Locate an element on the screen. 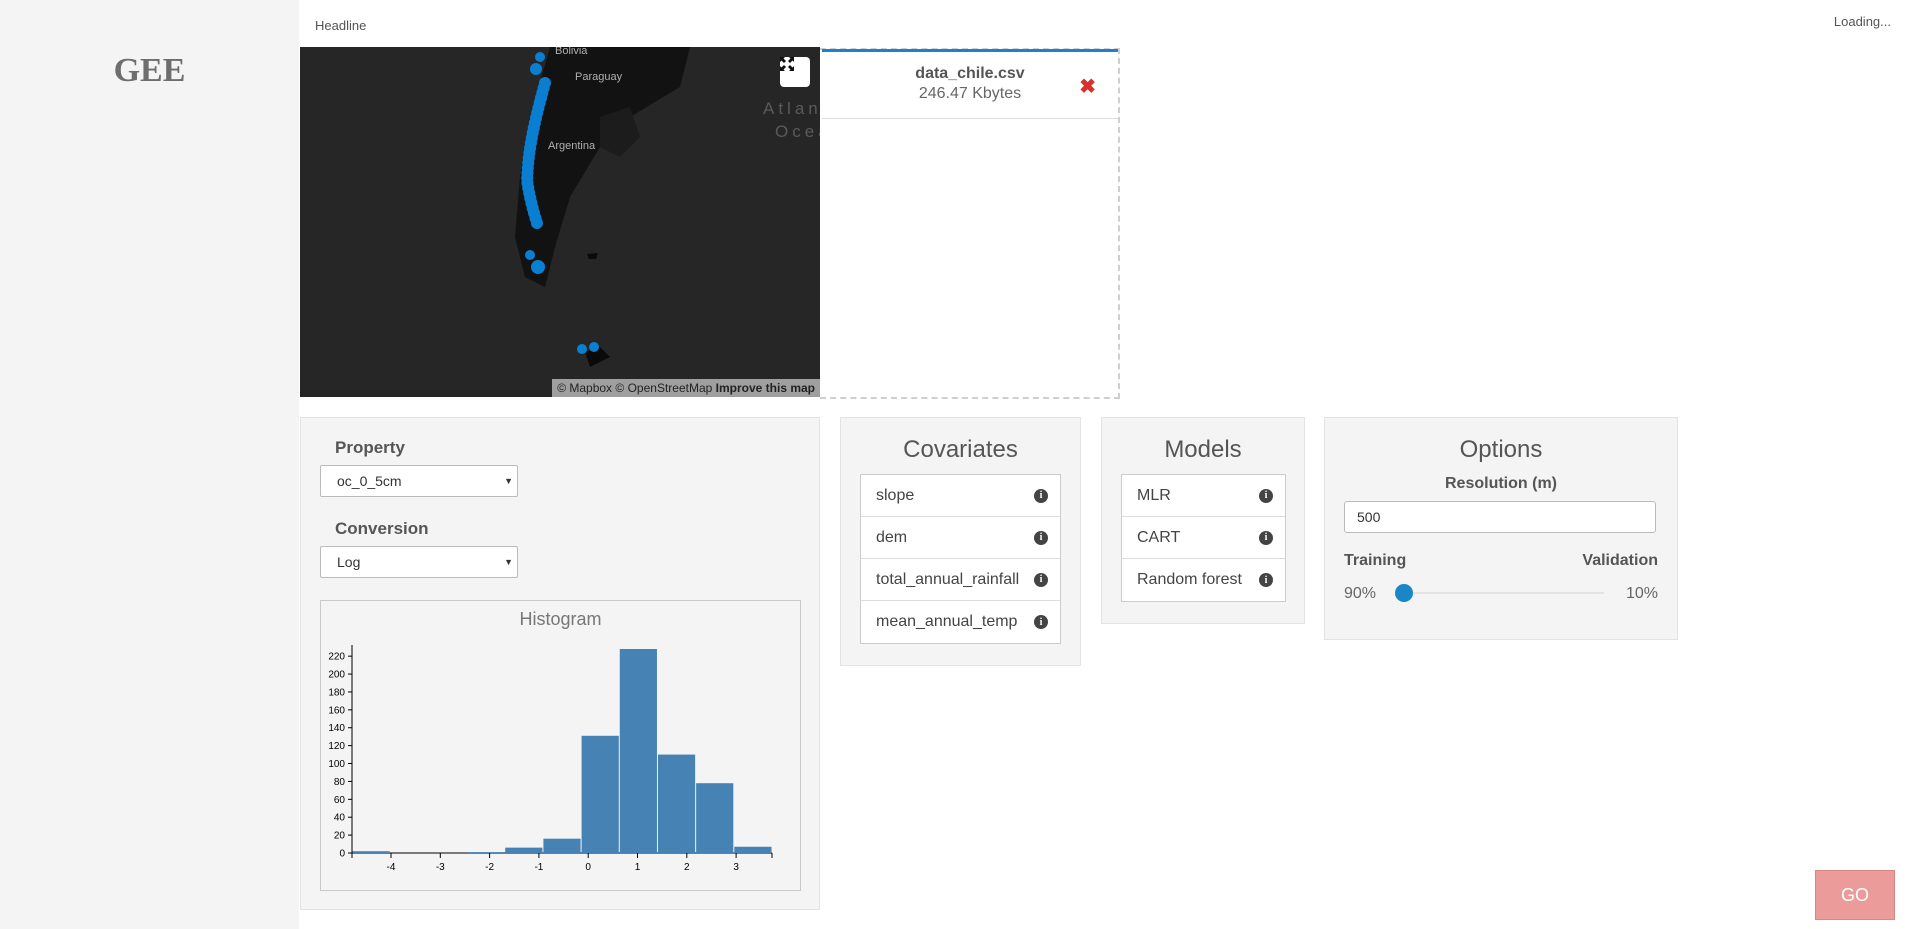 The width and height of the screenshot is (1905, 929). y-tick-label: 80 is located at coordinates (340, 782).